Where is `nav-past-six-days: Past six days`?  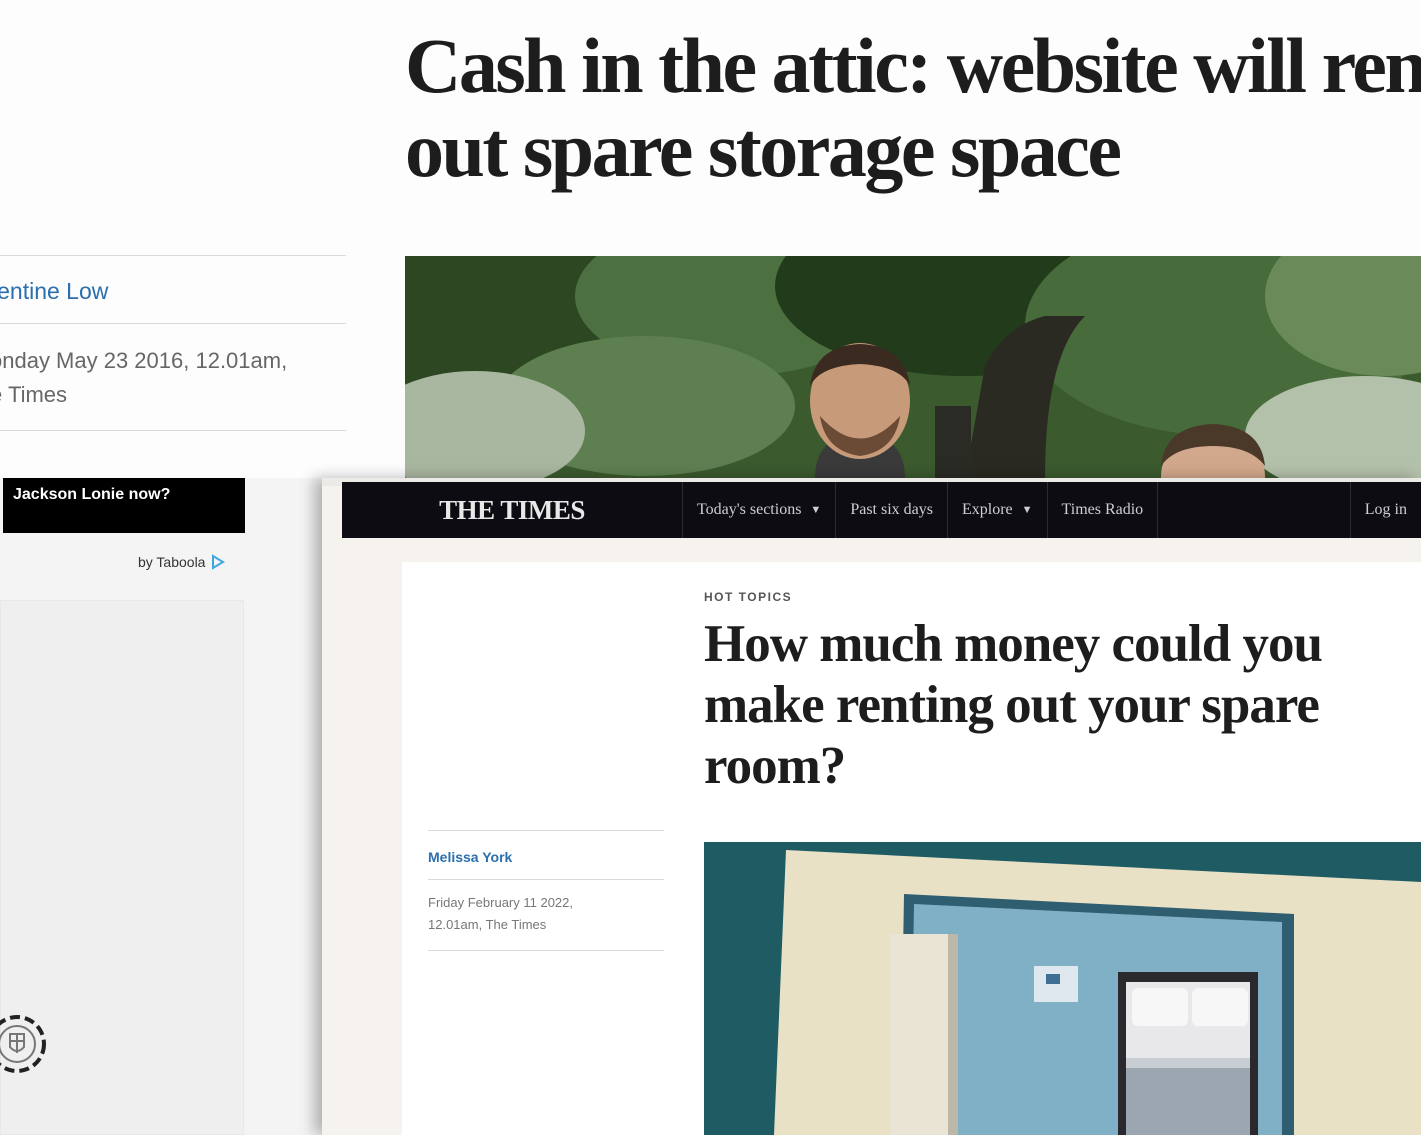 nav-past-six-days: Past six days is located at coordinates (891, 510).